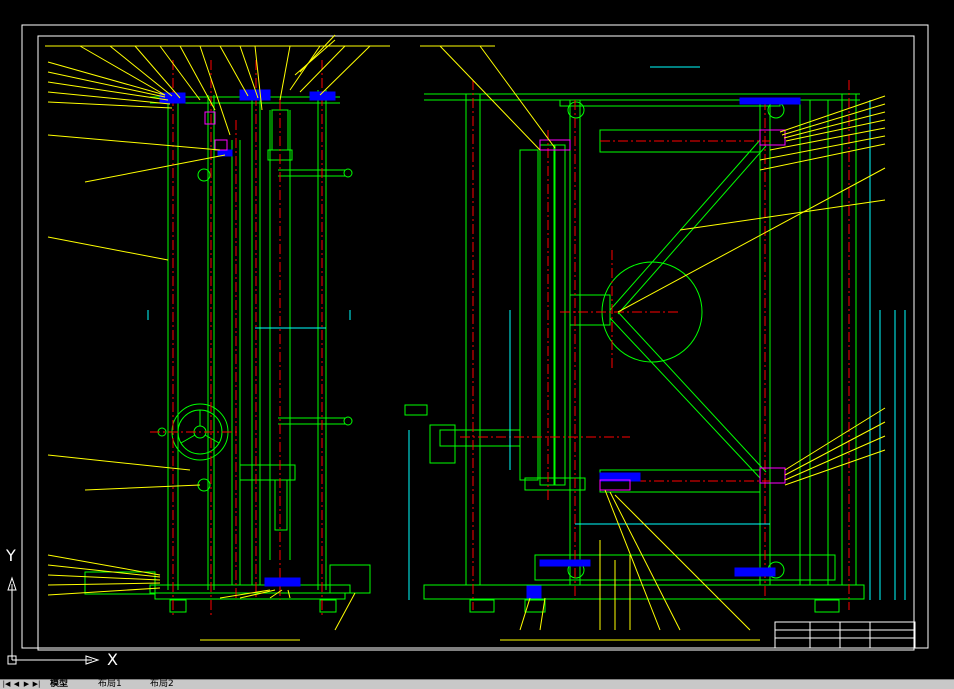 This screenshot has width=954, height=689. What do you see at coordinates (36, 684) in the screenshot?
I see `last-tab-nav-button: ▶|` at bounding box center [36, 684].